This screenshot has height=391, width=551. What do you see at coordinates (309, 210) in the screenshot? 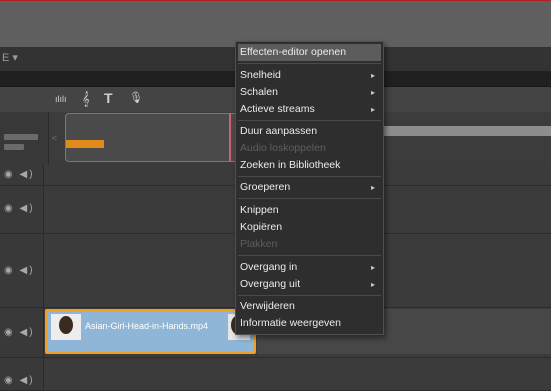
I see `menu-item-cut: Knippen` at bounding box center [309, 210].